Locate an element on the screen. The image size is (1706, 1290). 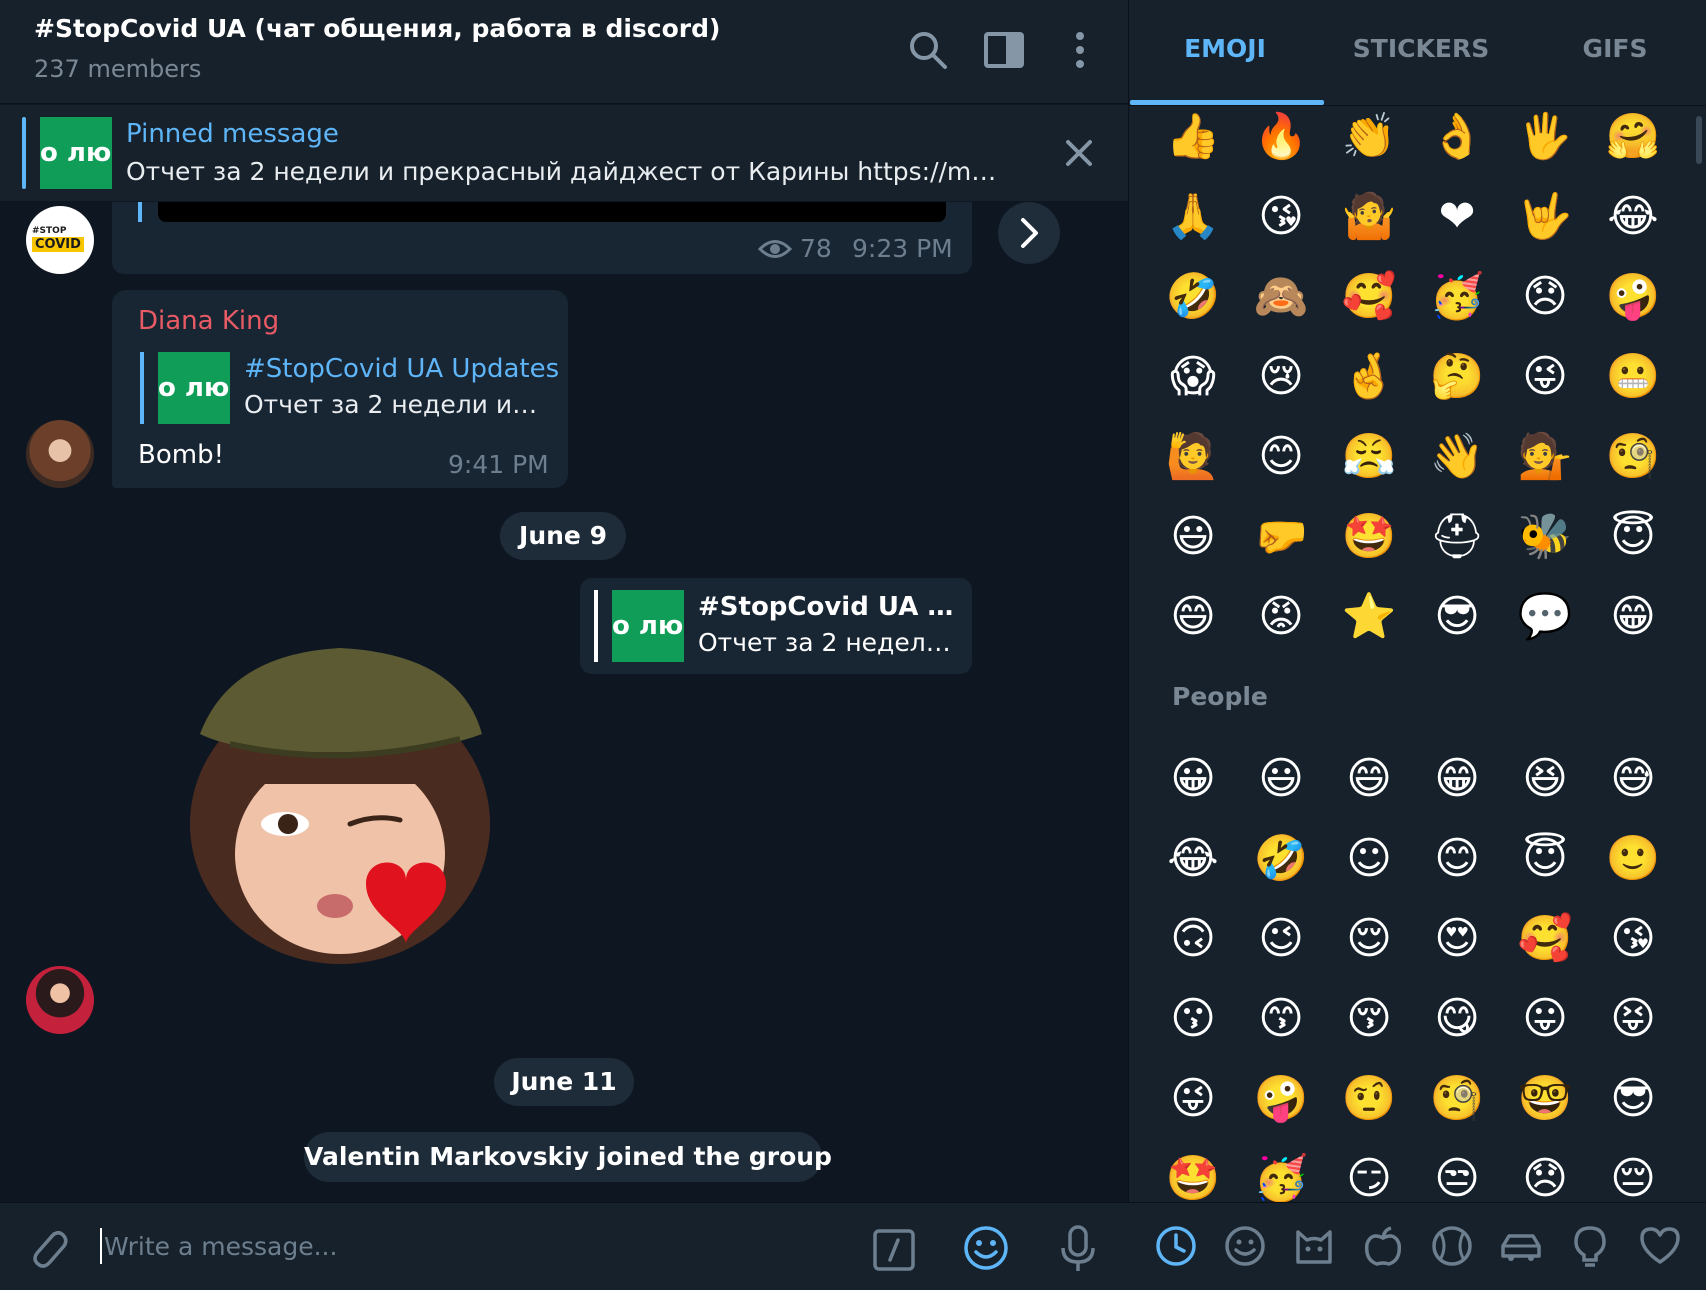
emoji-button: 👏 is located at coordinates (1369, 137).